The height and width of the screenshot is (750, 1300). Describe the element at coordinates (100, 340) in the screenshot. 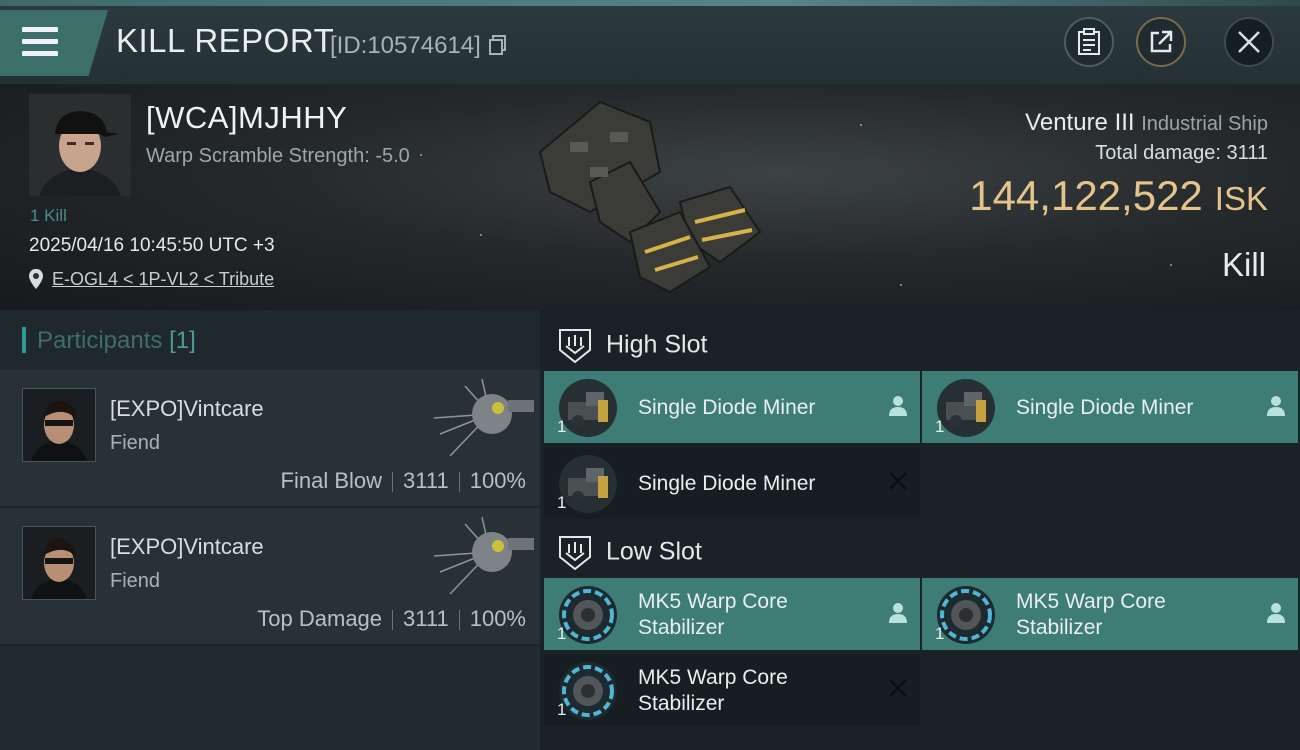

I see `participants-title-text: Participants` at that location.